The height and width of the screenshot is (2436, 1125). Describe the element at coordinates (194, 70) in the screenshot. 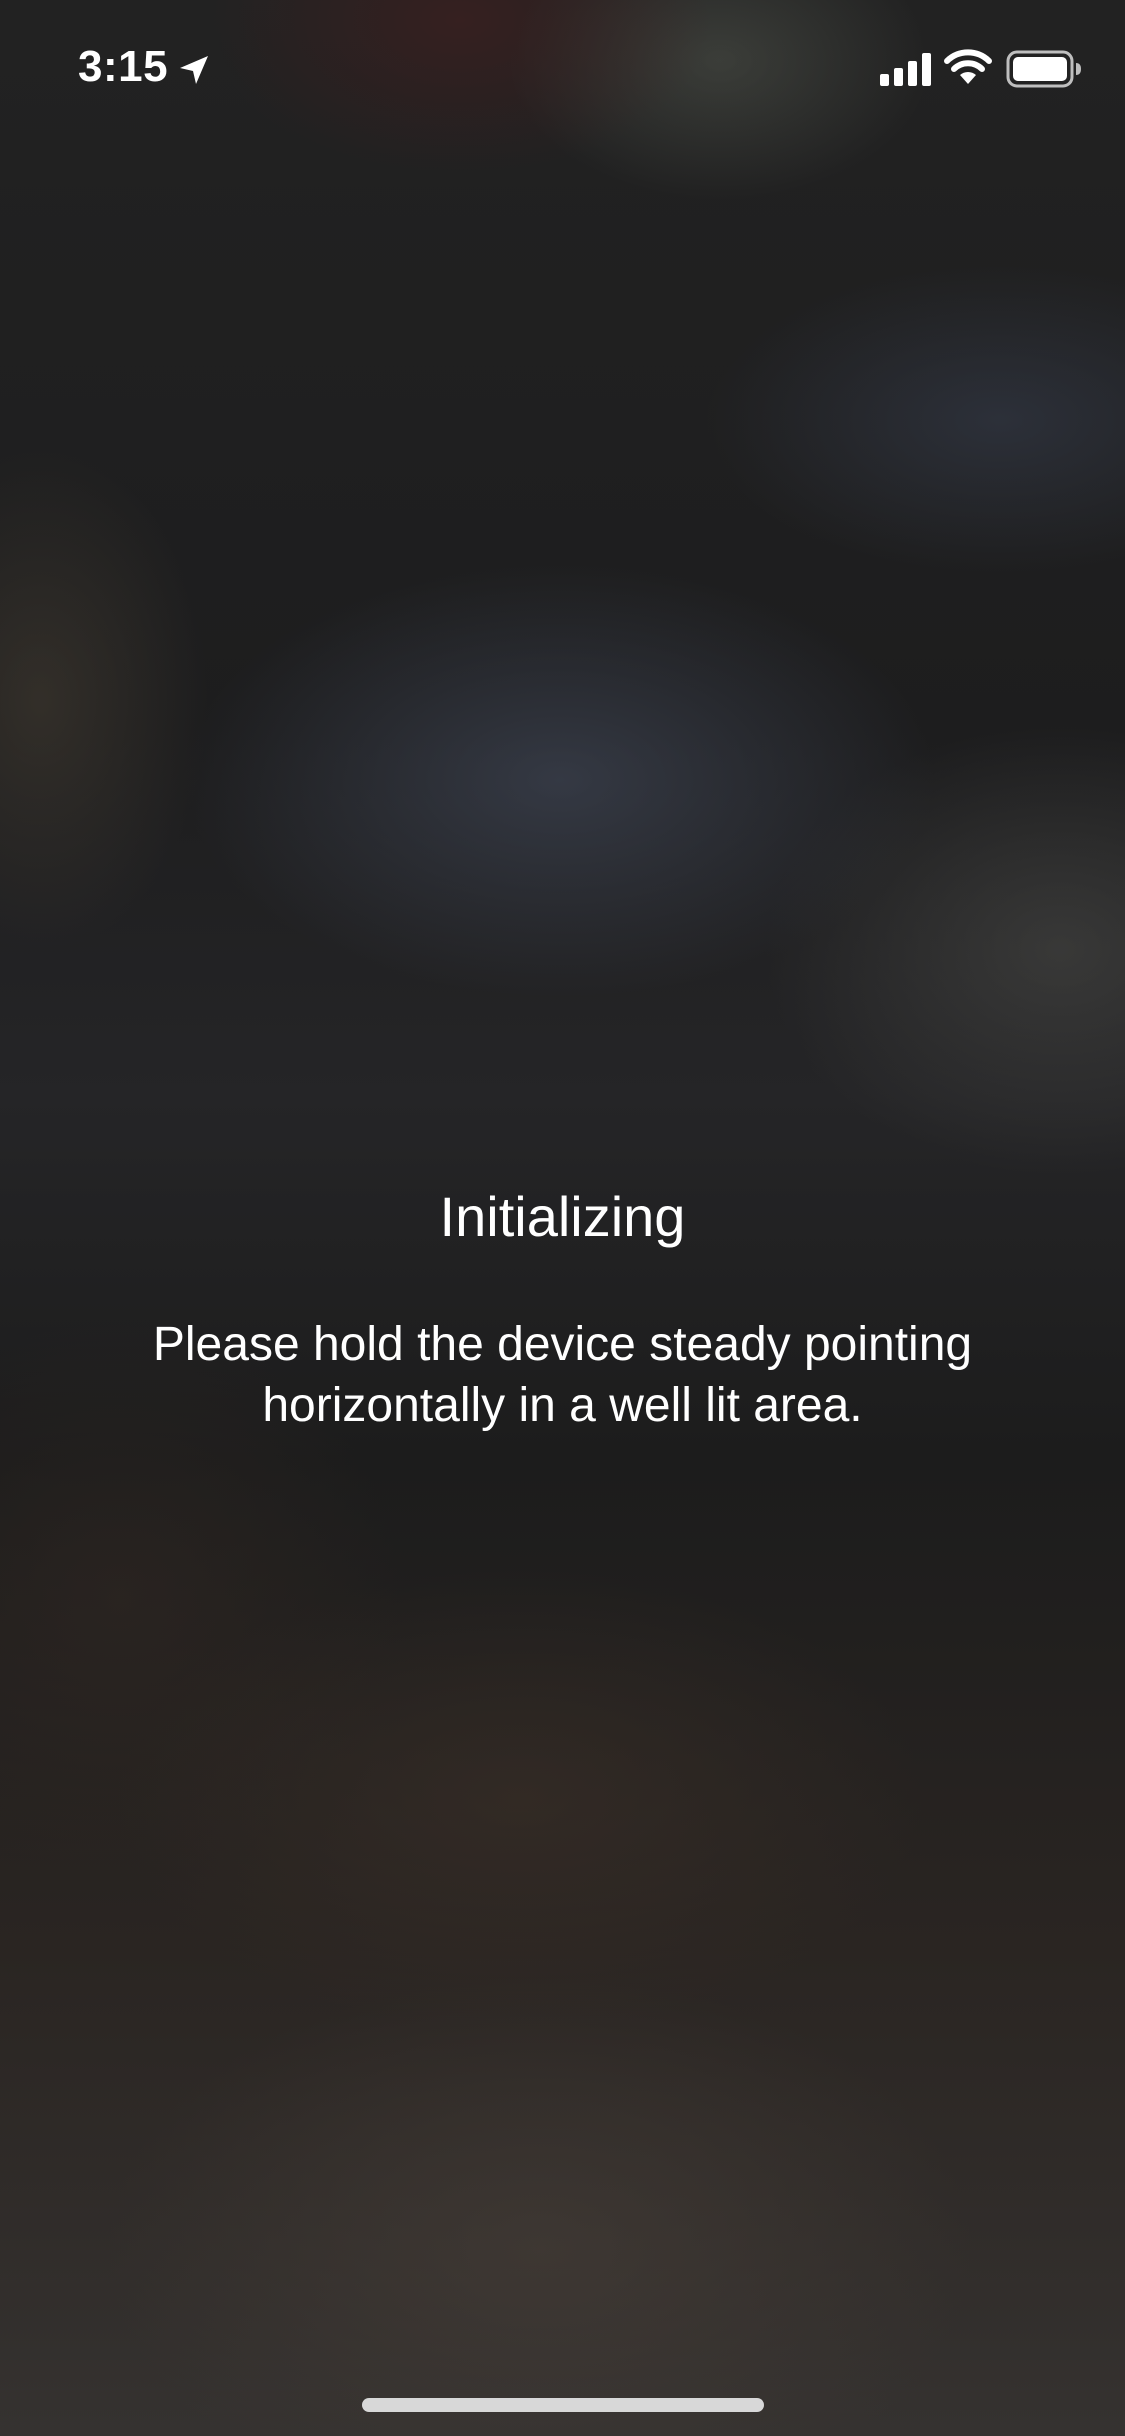

I see `location-arrow-icon` at that location.